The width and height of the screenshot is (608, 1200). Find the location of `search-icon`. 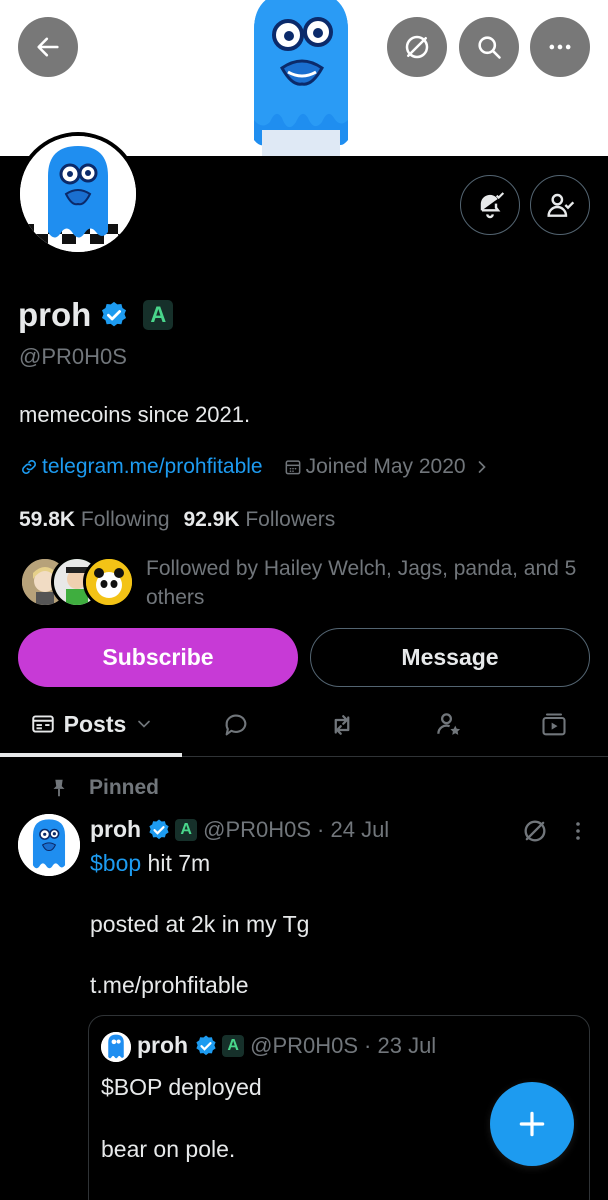

search-icon is located at coordinates (489, 47).